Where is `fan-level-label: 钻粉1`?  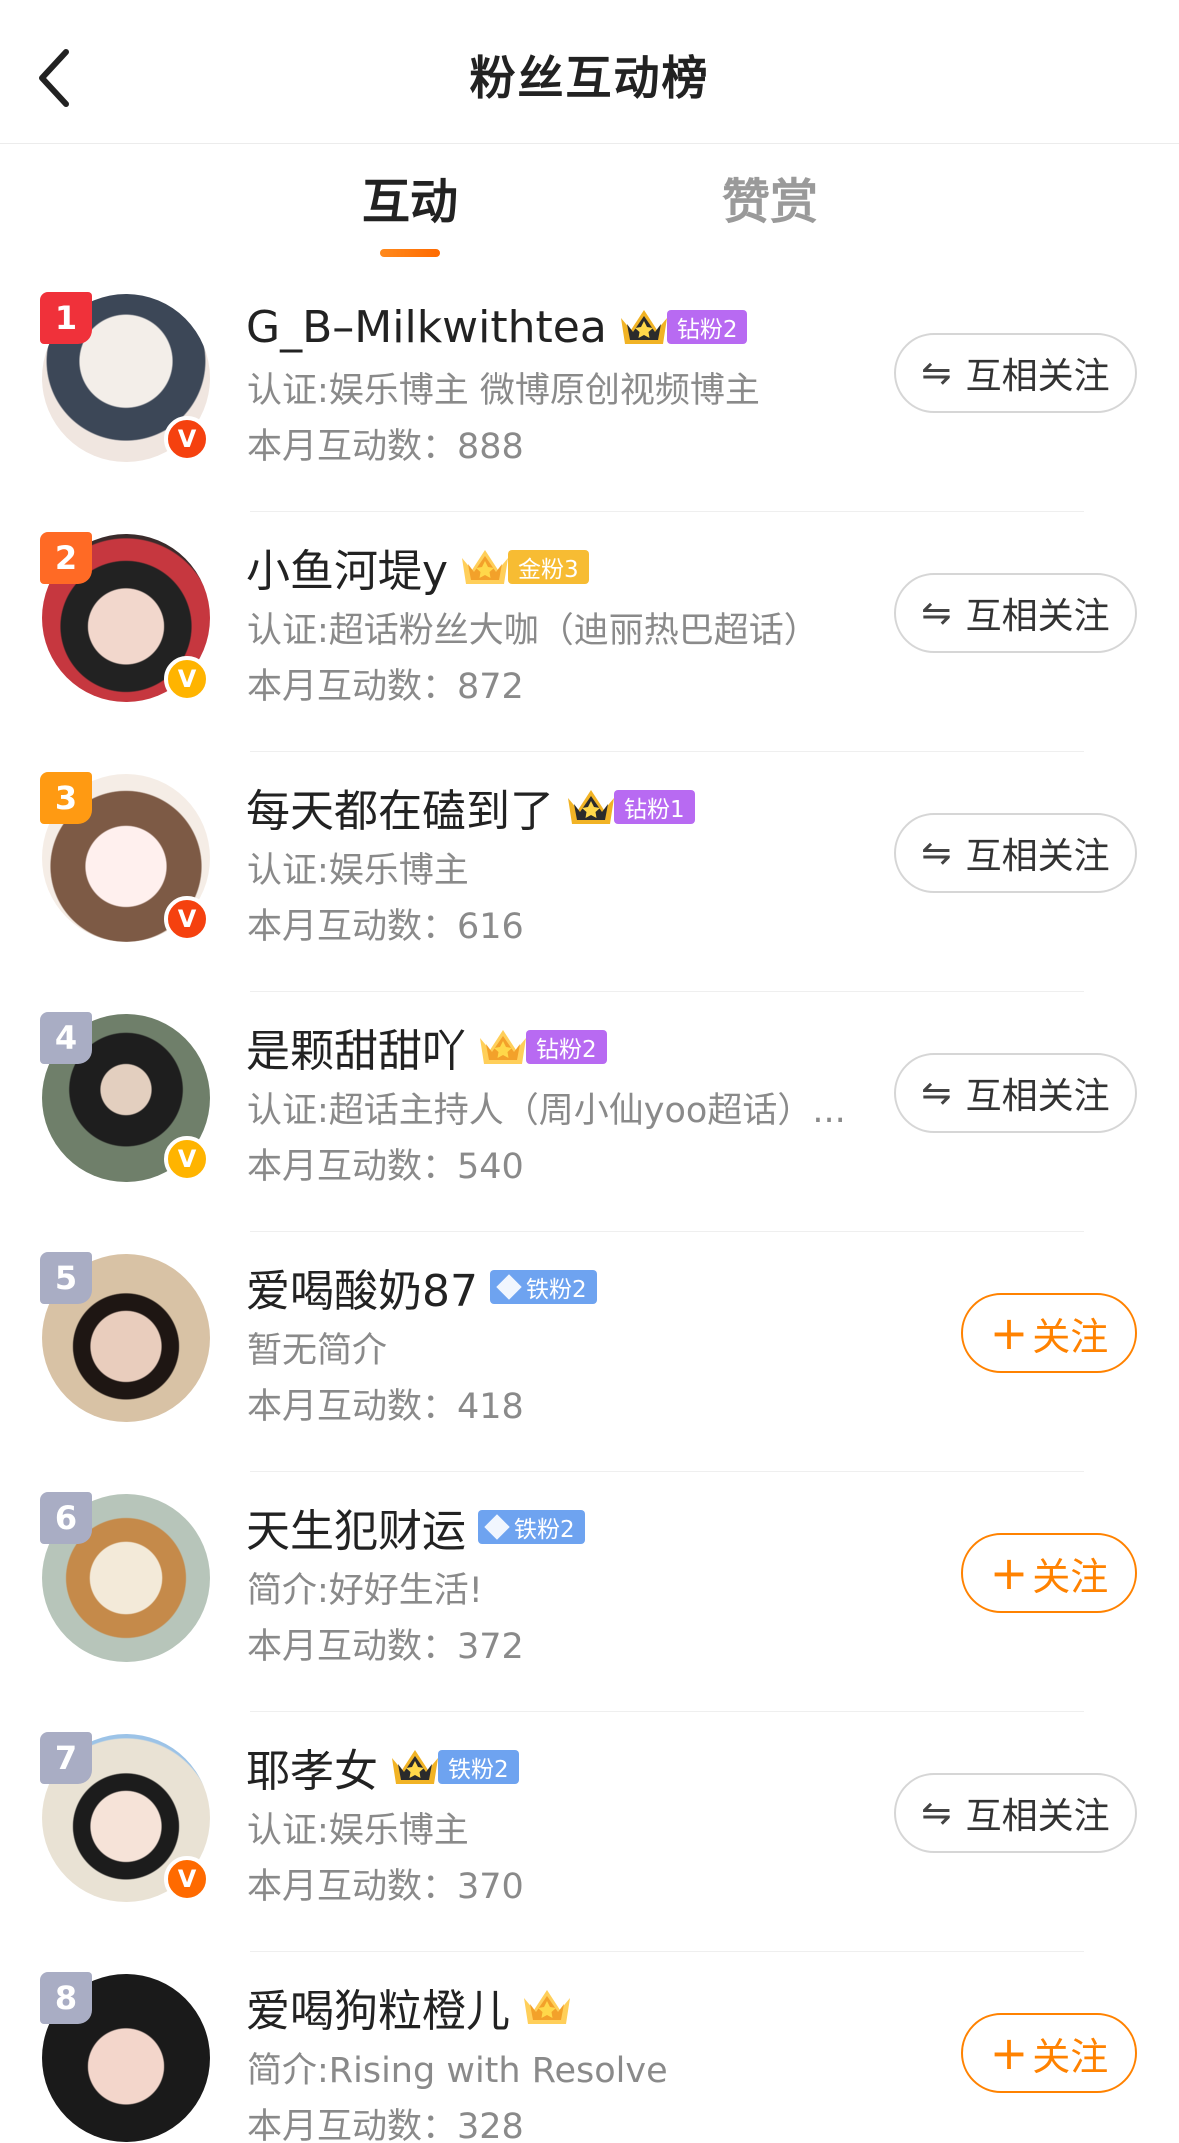
fan-level-label: 钻粉1 is located at coordinates (654, 810).